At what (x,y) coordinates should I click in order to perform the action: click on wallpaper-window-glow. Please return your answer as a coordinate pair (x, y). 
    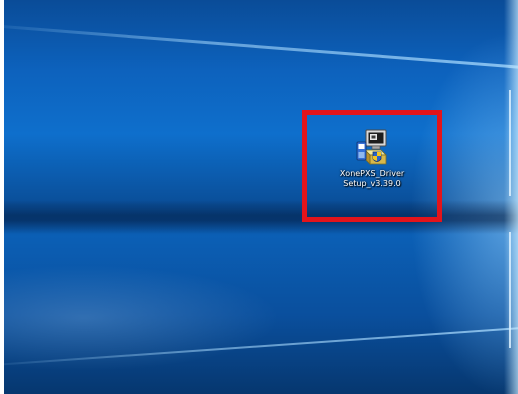
    Looking at the image, I should click on (511, 197).